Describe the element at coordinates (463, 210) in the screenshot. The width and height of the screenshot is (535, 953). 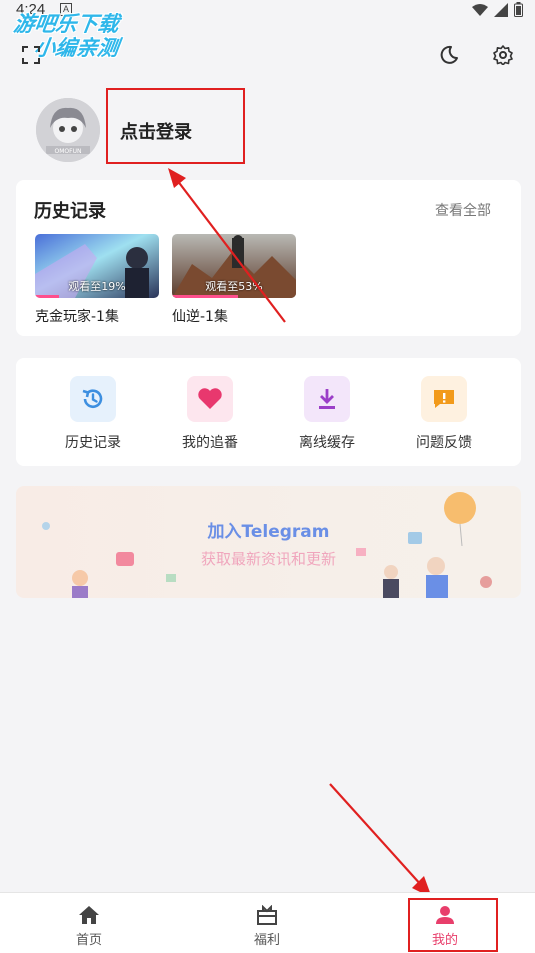
I see `view-all-link: 查看全部` at that location.